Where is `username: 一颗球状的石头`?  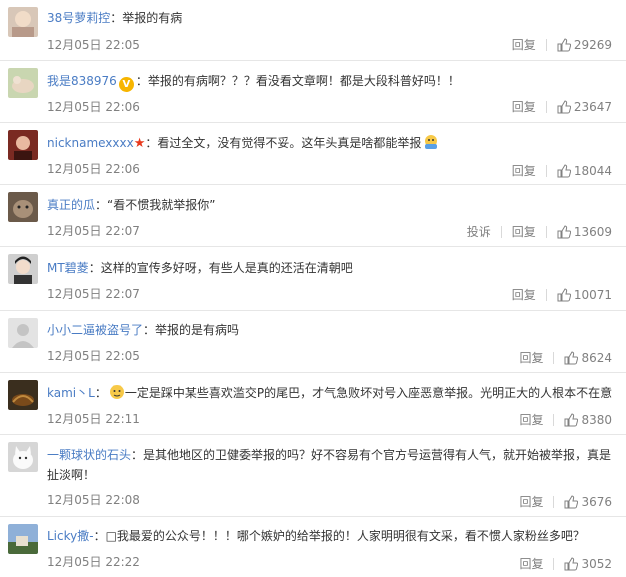 username: 一颗球状的石头 is located at coordinates (89, 455).